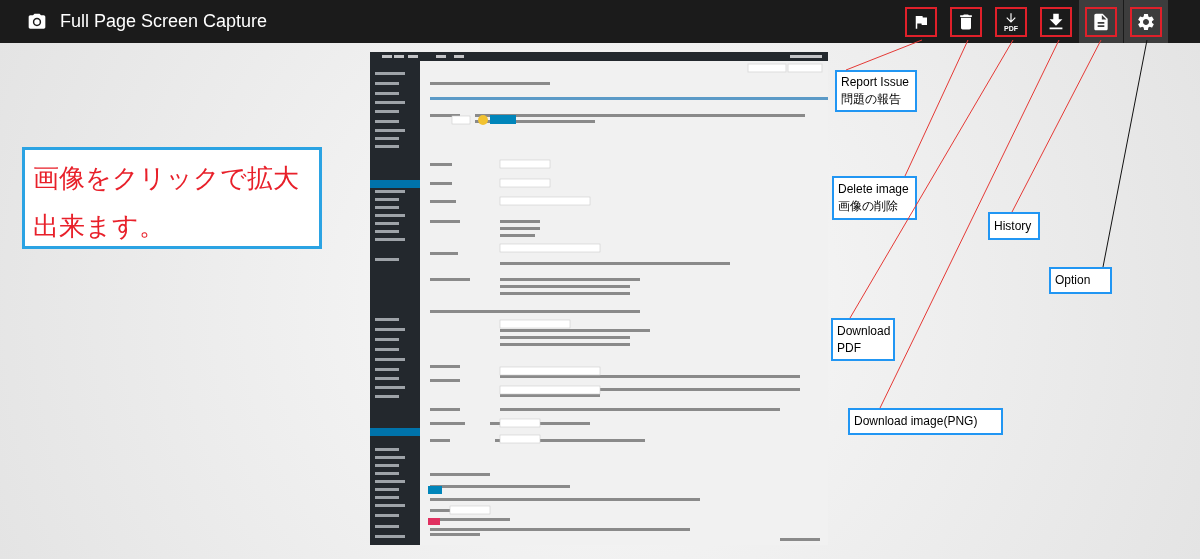 This screenshot has width=1200, height=559. I want to click on callout-text: 画像の削除, so click(868, 206).